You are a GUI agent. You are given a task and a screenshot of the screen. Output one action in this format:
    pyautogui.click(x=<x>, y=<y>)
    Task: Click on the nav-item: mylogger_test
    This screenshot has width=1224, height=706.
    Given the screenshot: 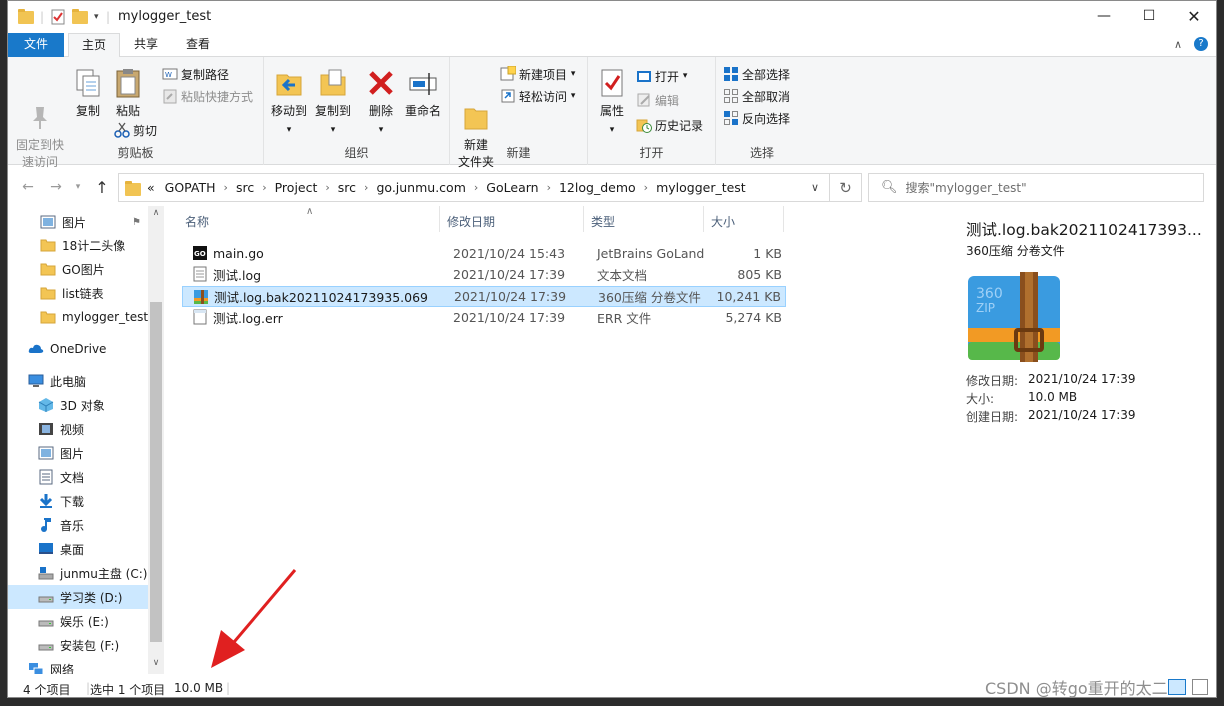 What is the action you would take?
    pyautogui.click(x=78, y=317)
    